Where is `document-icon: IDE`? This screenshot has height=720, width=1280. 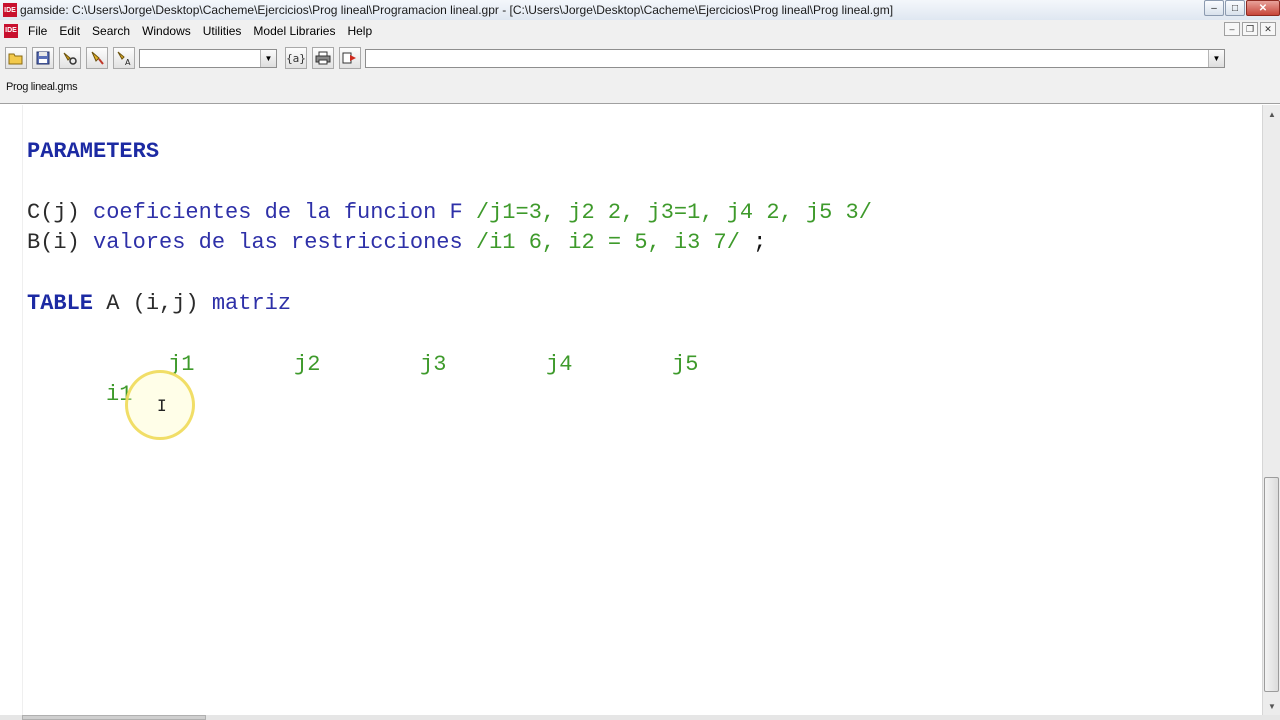
document-icon: IDE is located at coordinates (11, 30).